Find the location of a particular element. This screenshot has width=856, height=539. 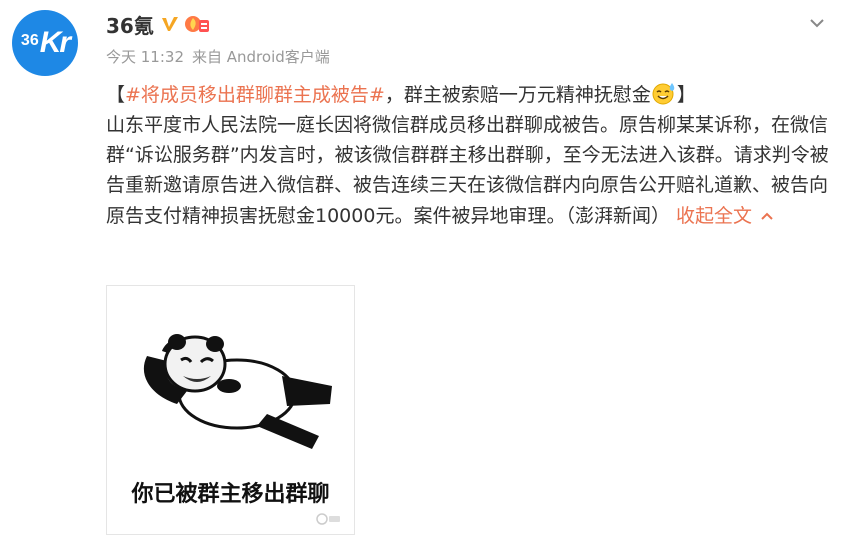

avatar-logo-36: 36 is located at coordinates (29, 40).